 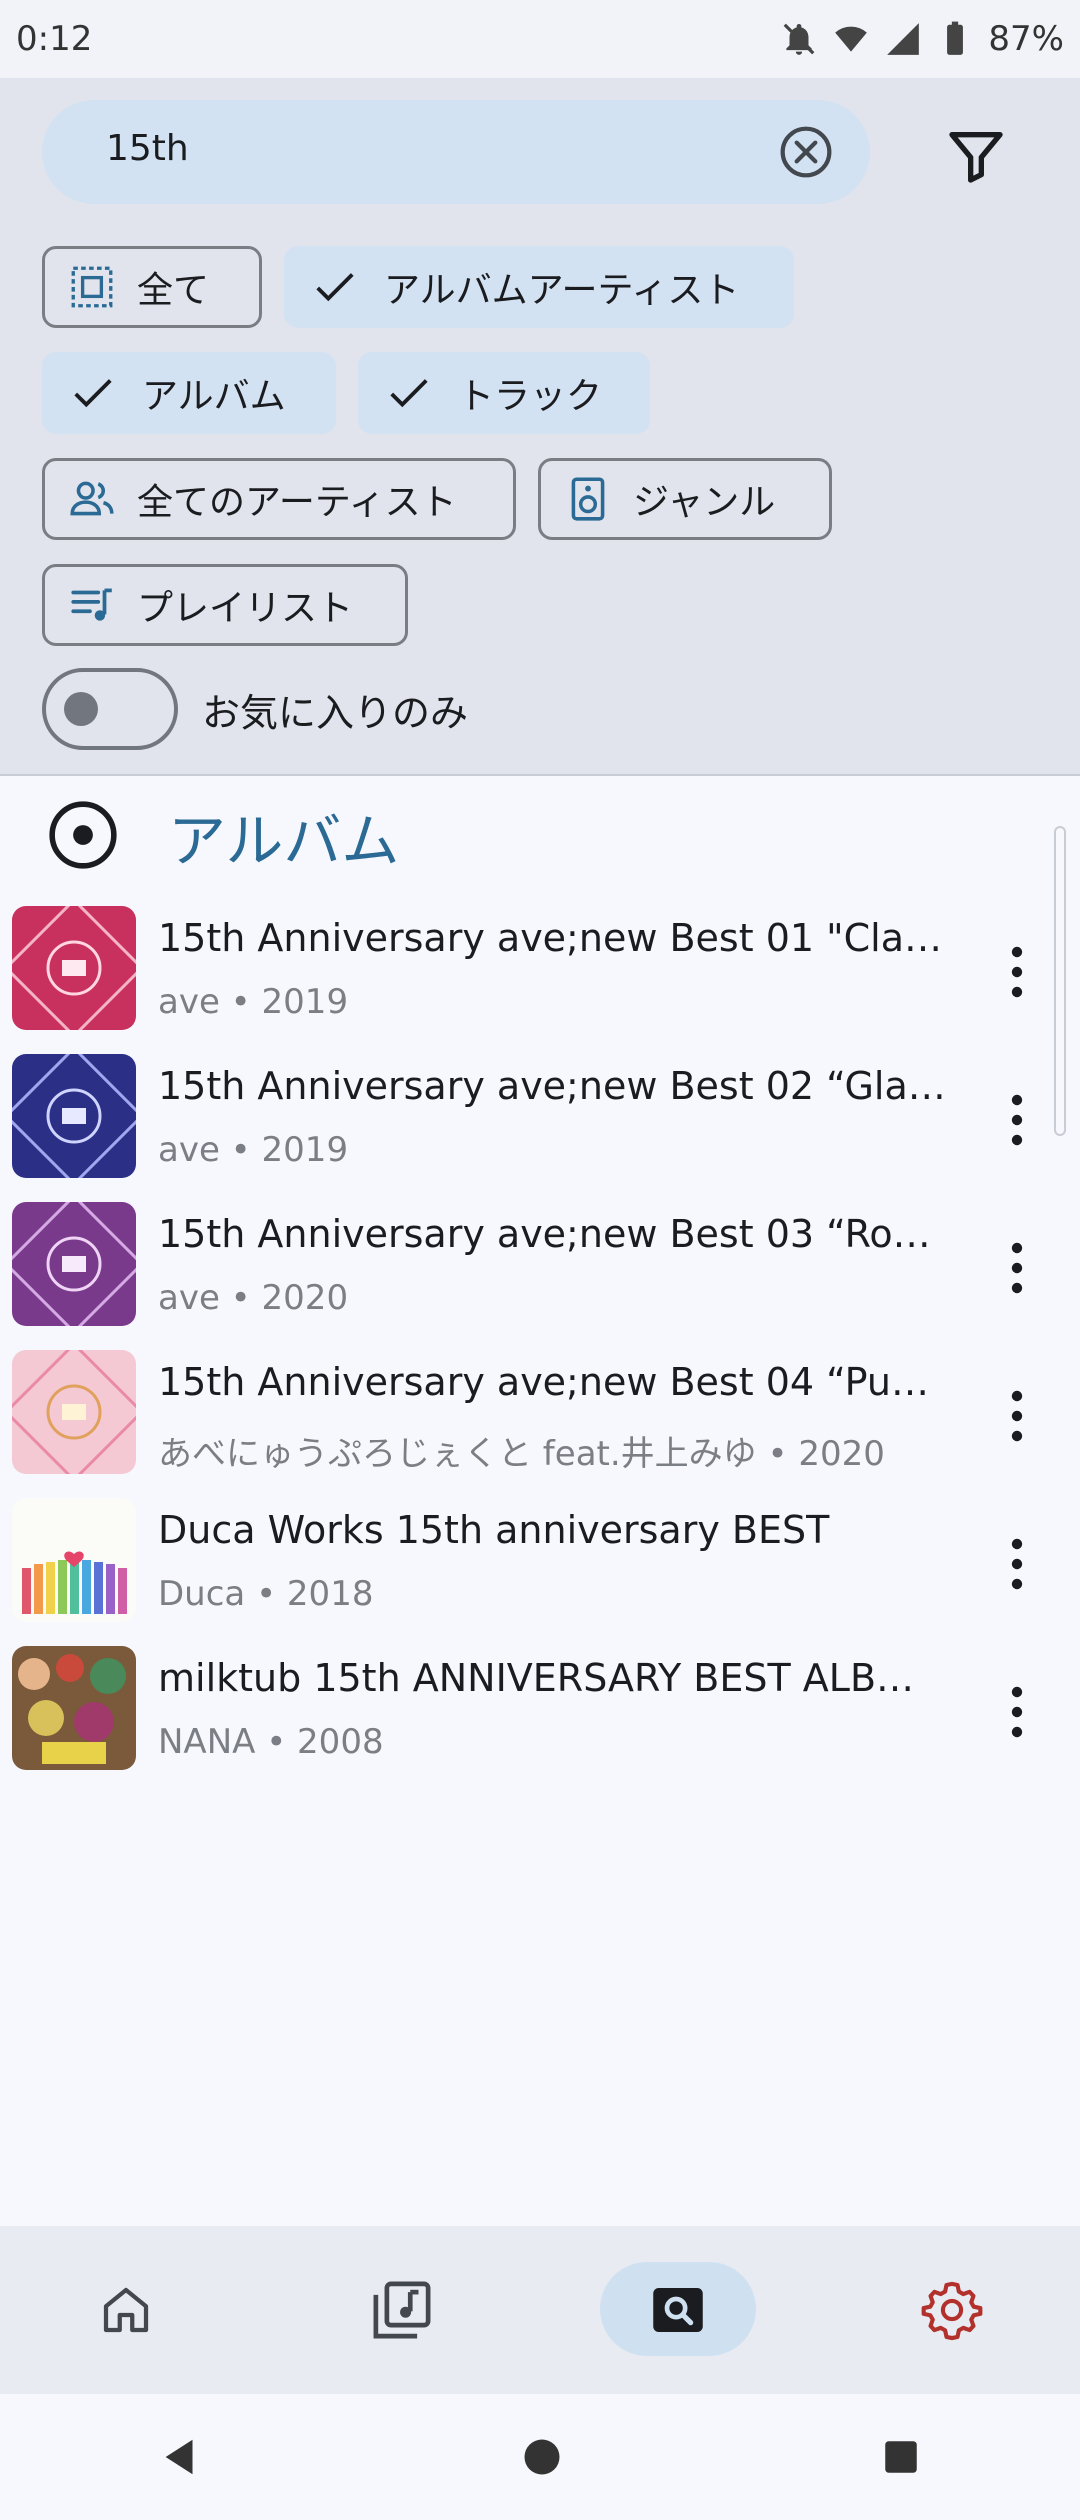 What do you see at coordinates (91, 604) in the screenshot?
I see `playlist-icon` at bounding box center [91, 604].